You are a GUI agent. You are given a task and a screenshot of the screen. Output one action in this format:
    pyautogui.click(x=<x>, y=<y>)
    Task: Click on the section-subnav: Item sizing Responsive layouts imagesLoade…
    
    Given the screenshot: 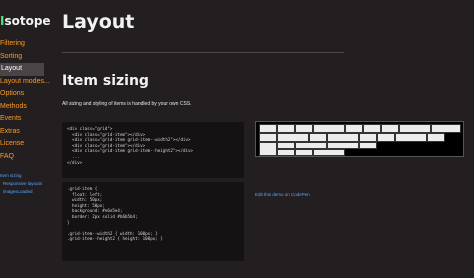 What is the action you would take?
    pyautogui.click(x=21, y=184)
    